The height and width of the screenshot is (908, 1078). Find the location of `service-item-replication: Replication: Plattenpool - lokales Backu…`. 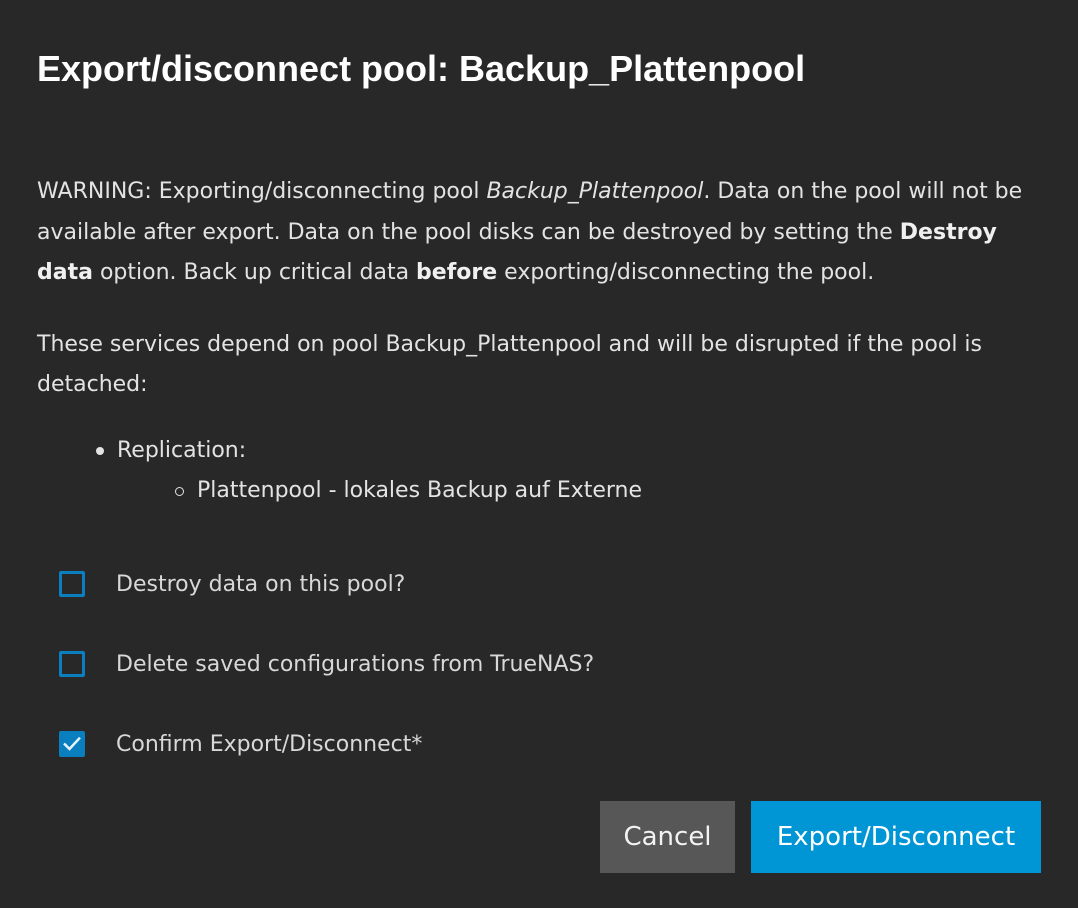

service-item-replication: Replication: Plattenpool - lokales Backu… is located at coordinates (537, 471).